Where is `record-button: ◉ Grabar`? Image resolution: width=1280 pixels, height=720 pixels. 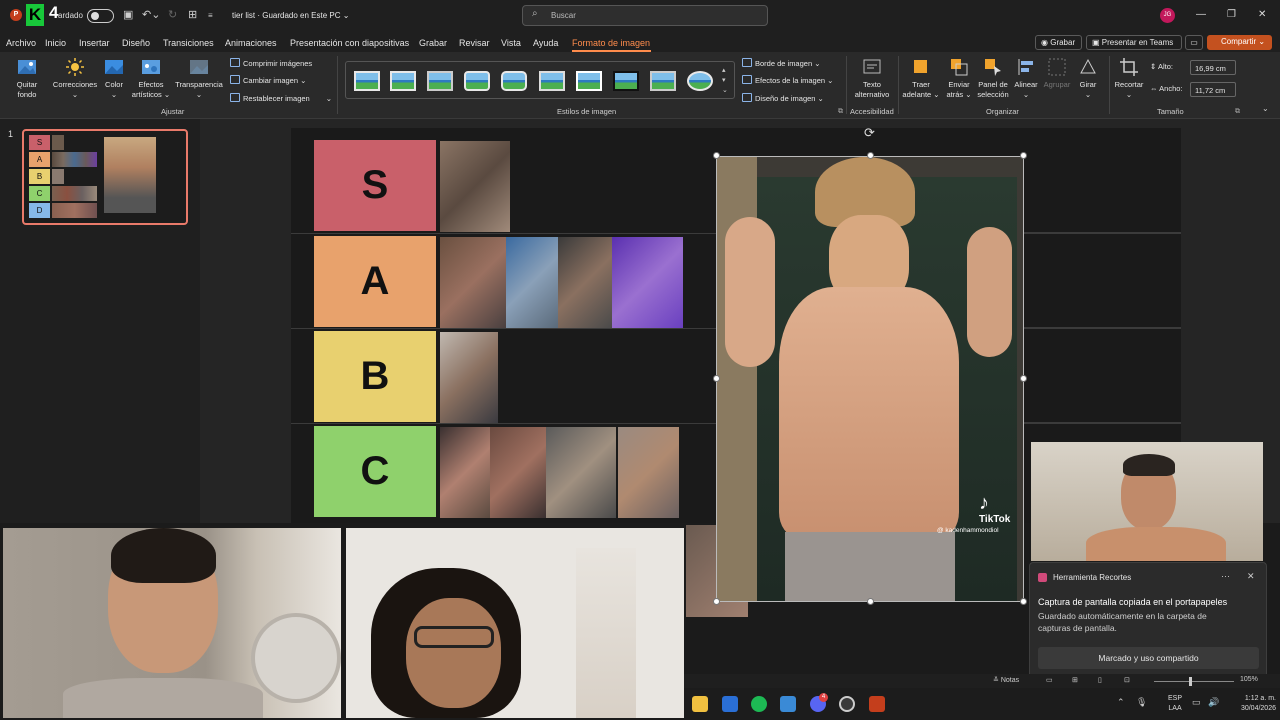 record-button: ◉ Grabar is located at coordinates (1058, 42).